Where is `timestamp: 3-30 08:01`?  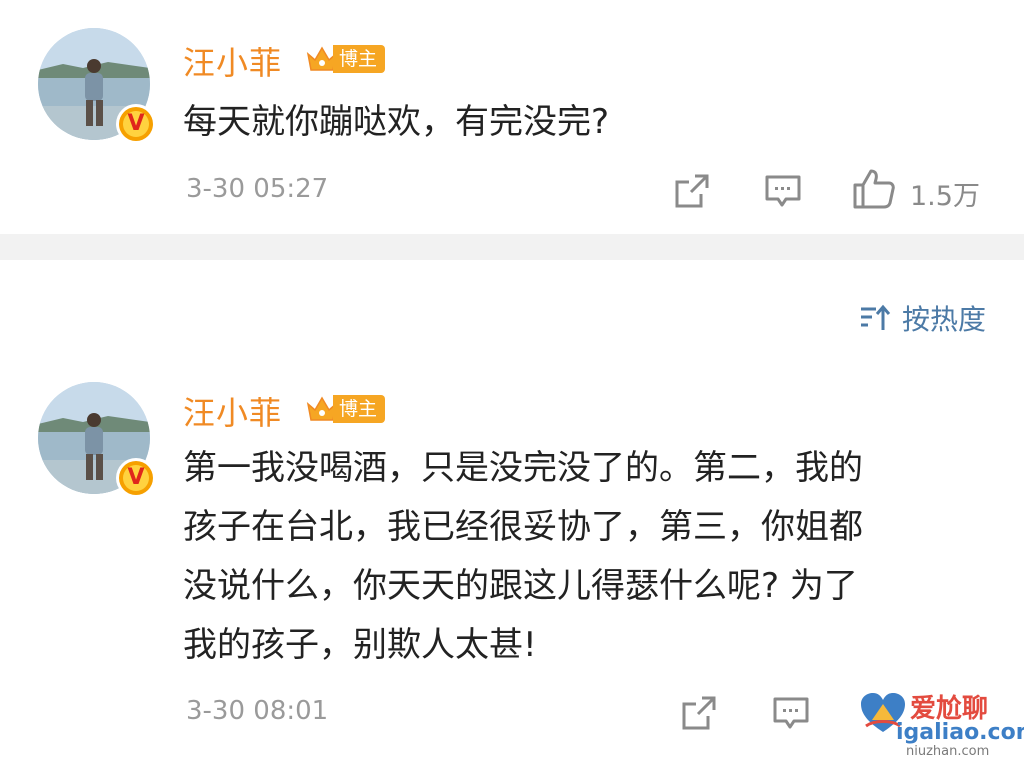
timestamp: 3-30 08:01 is located at coordinates (257, 711).